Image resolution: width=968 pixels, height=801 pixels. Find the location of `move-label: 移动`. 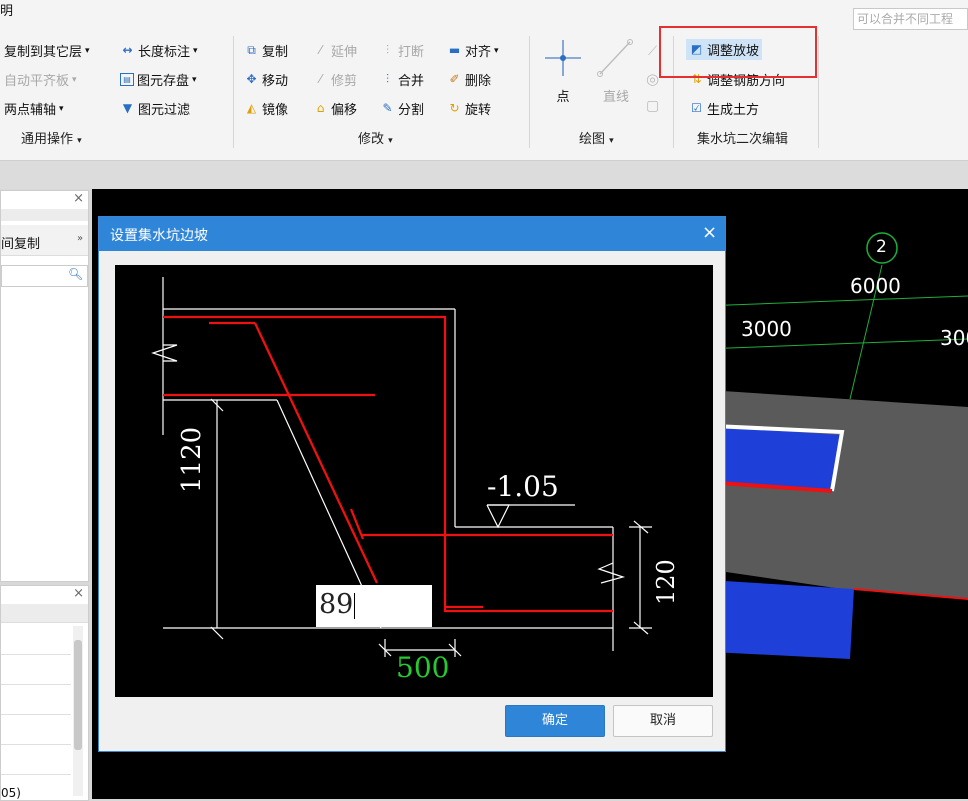

move-label: 移动 is located at coordinates (275, 81).